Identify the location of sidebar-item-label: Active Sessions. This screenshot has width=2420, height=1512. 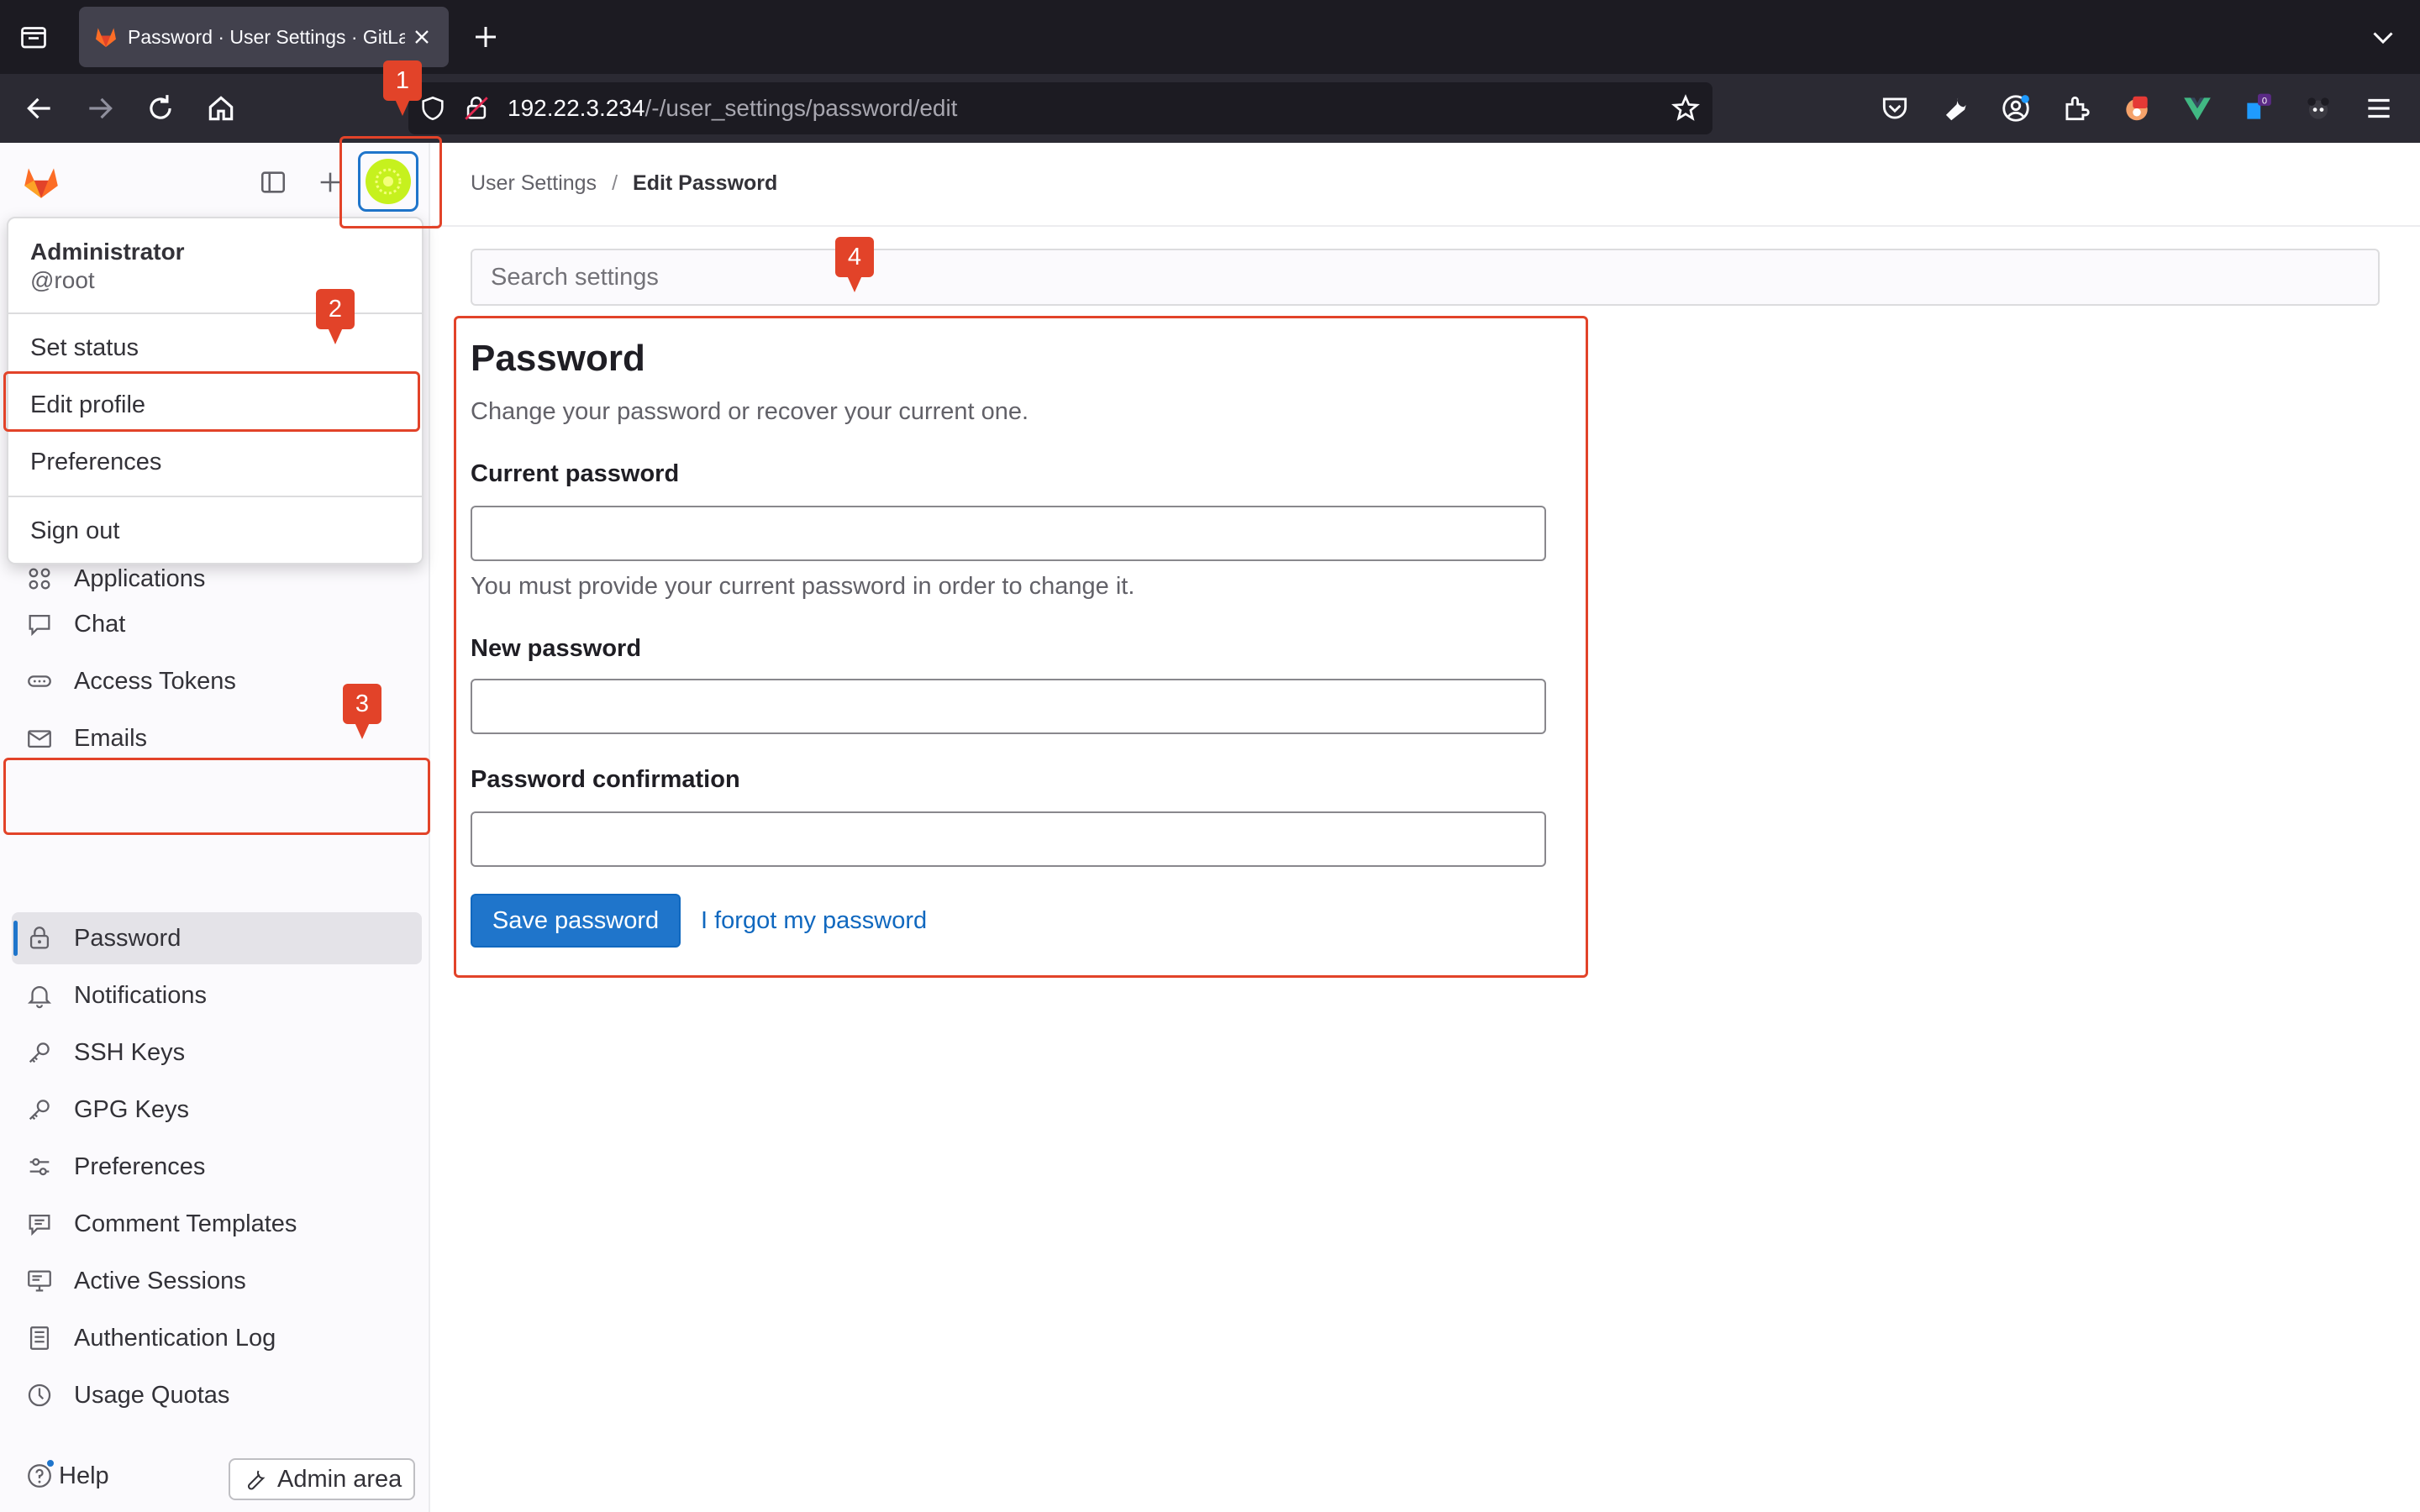
(160, 1281).